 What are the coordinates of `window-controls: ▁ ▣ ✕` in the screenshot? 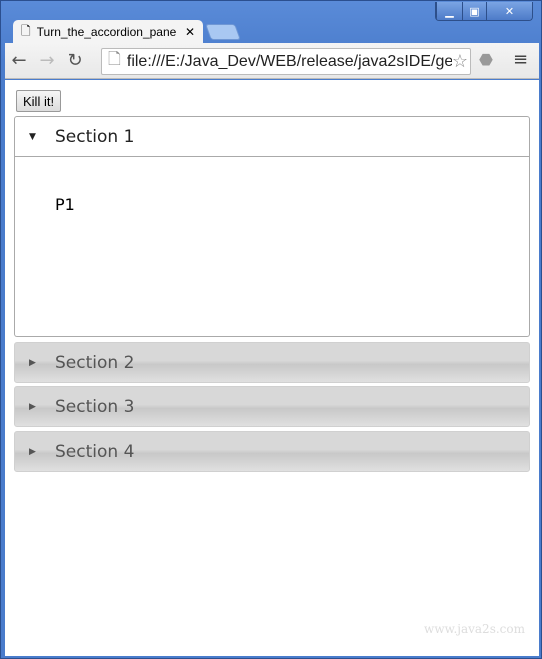 It's located at (484, 11).